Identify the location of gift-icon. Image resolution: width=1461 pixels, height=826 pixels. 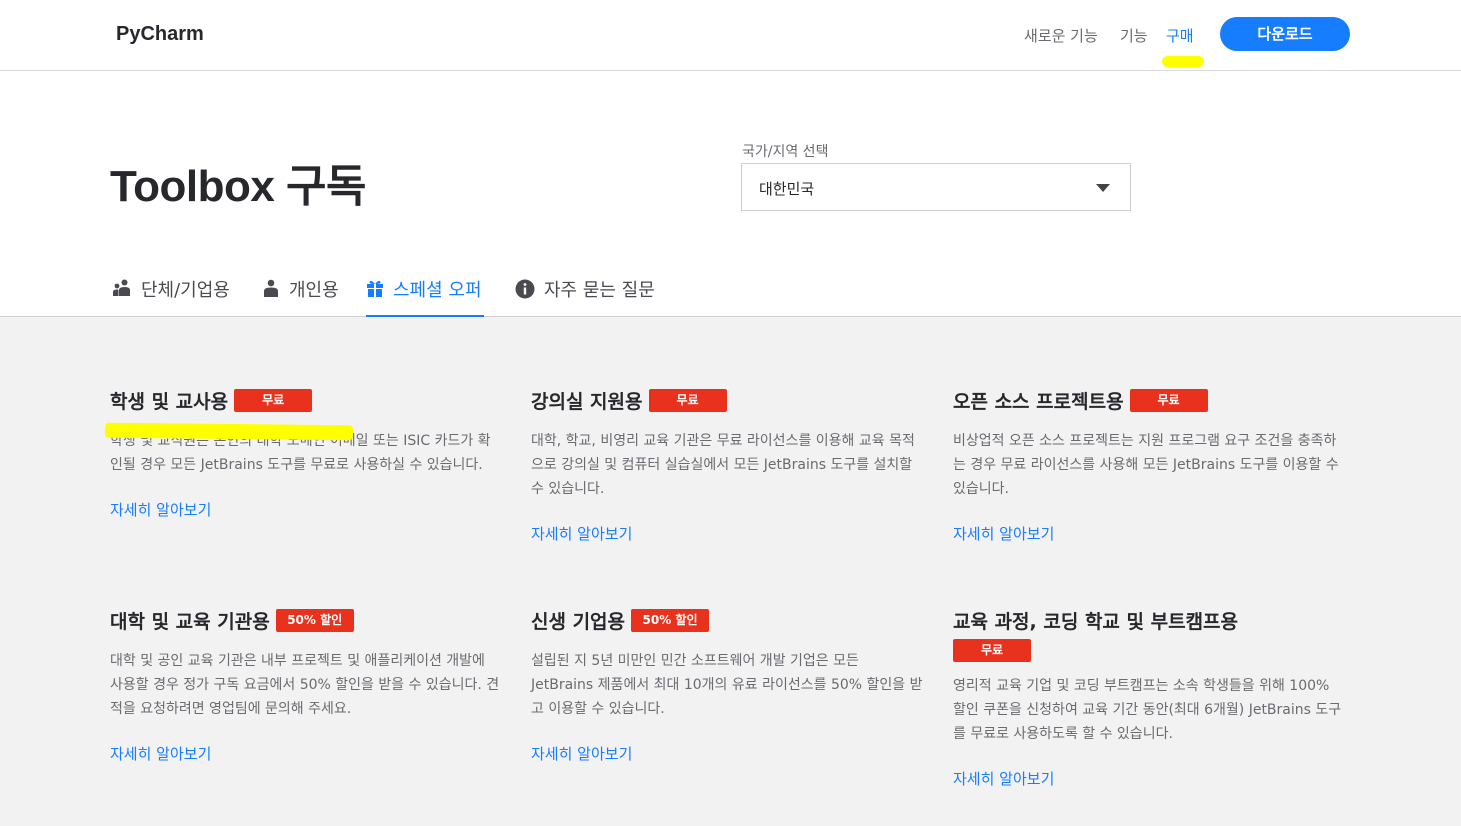
(375, 288).